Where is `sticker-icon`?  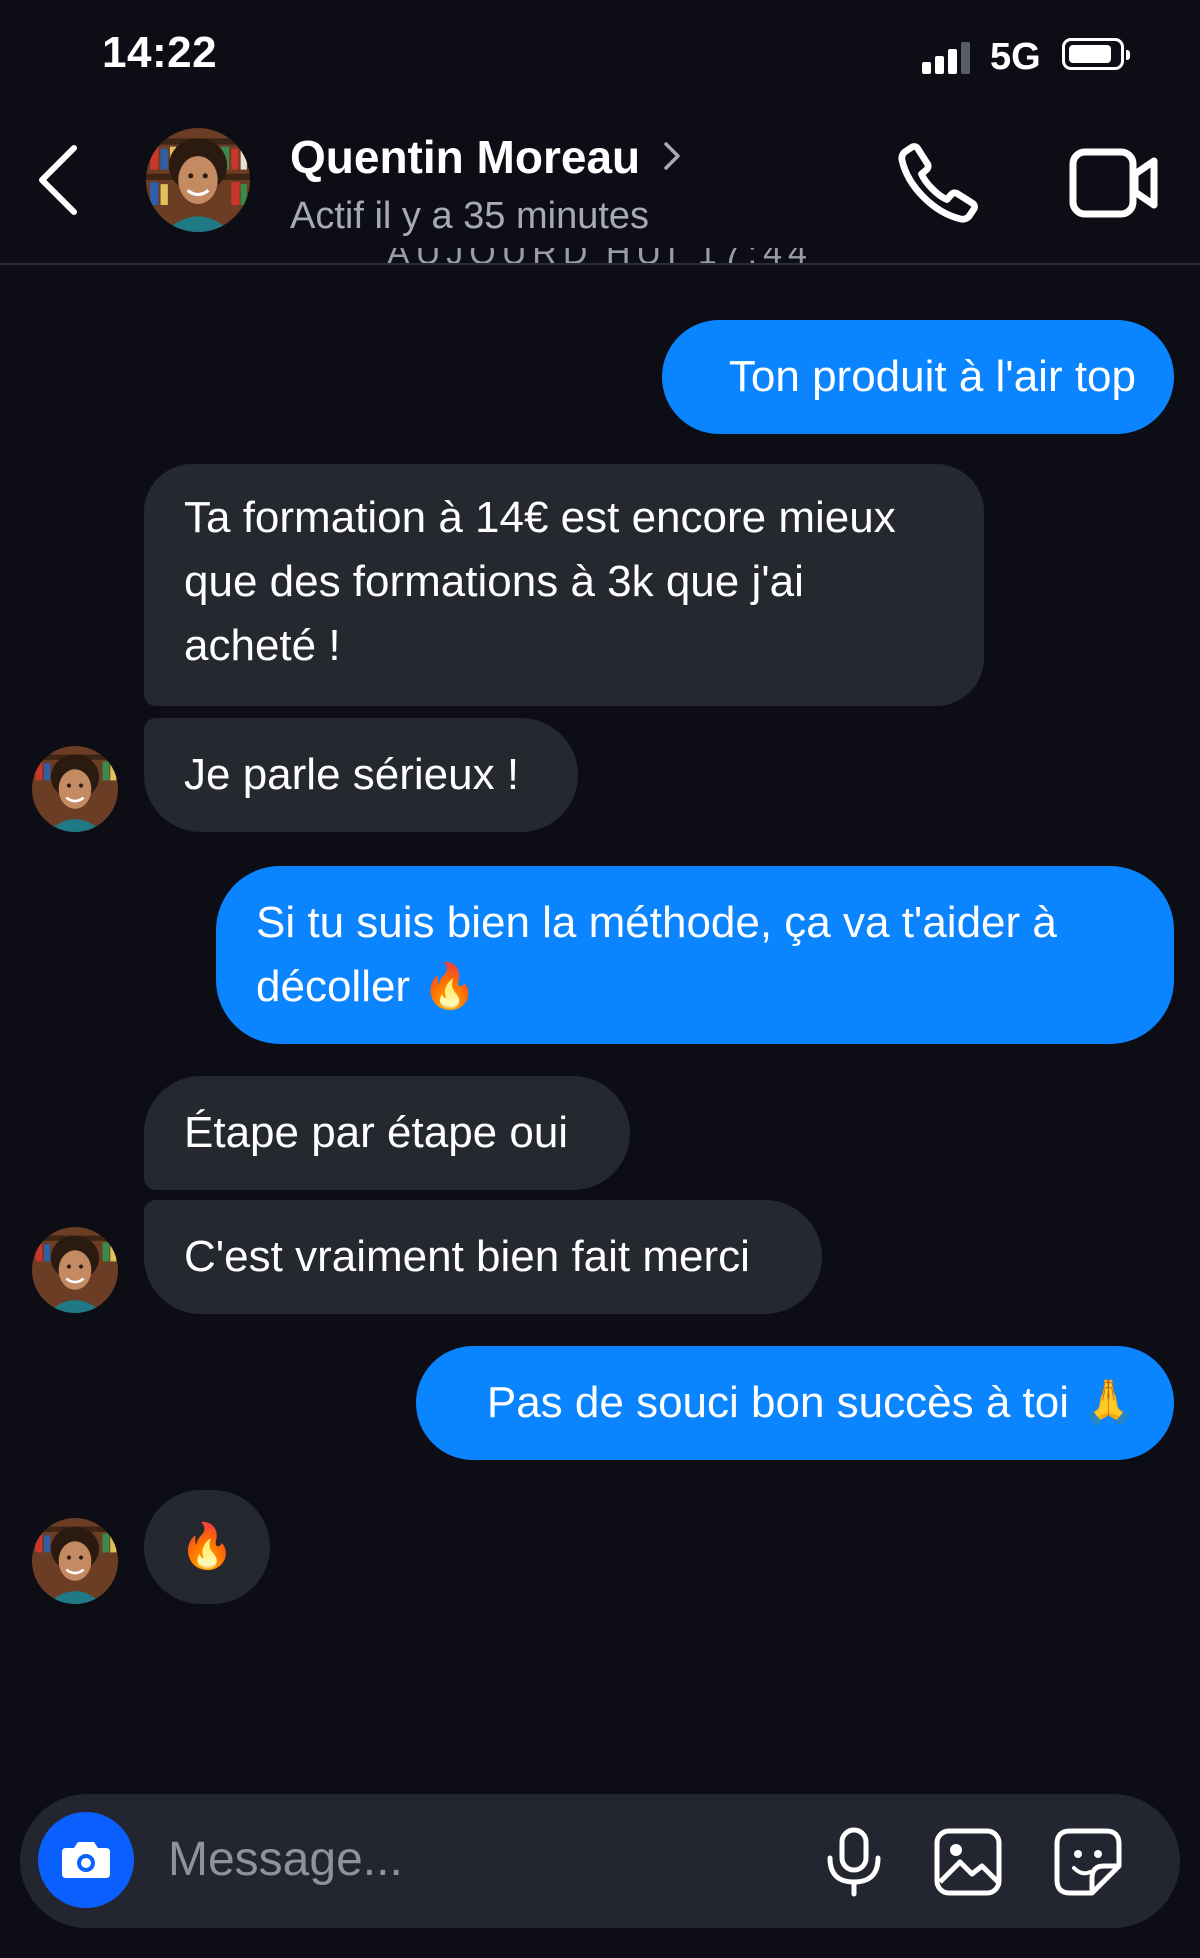
sticker-icon is located at coordinates (1088, 1862).